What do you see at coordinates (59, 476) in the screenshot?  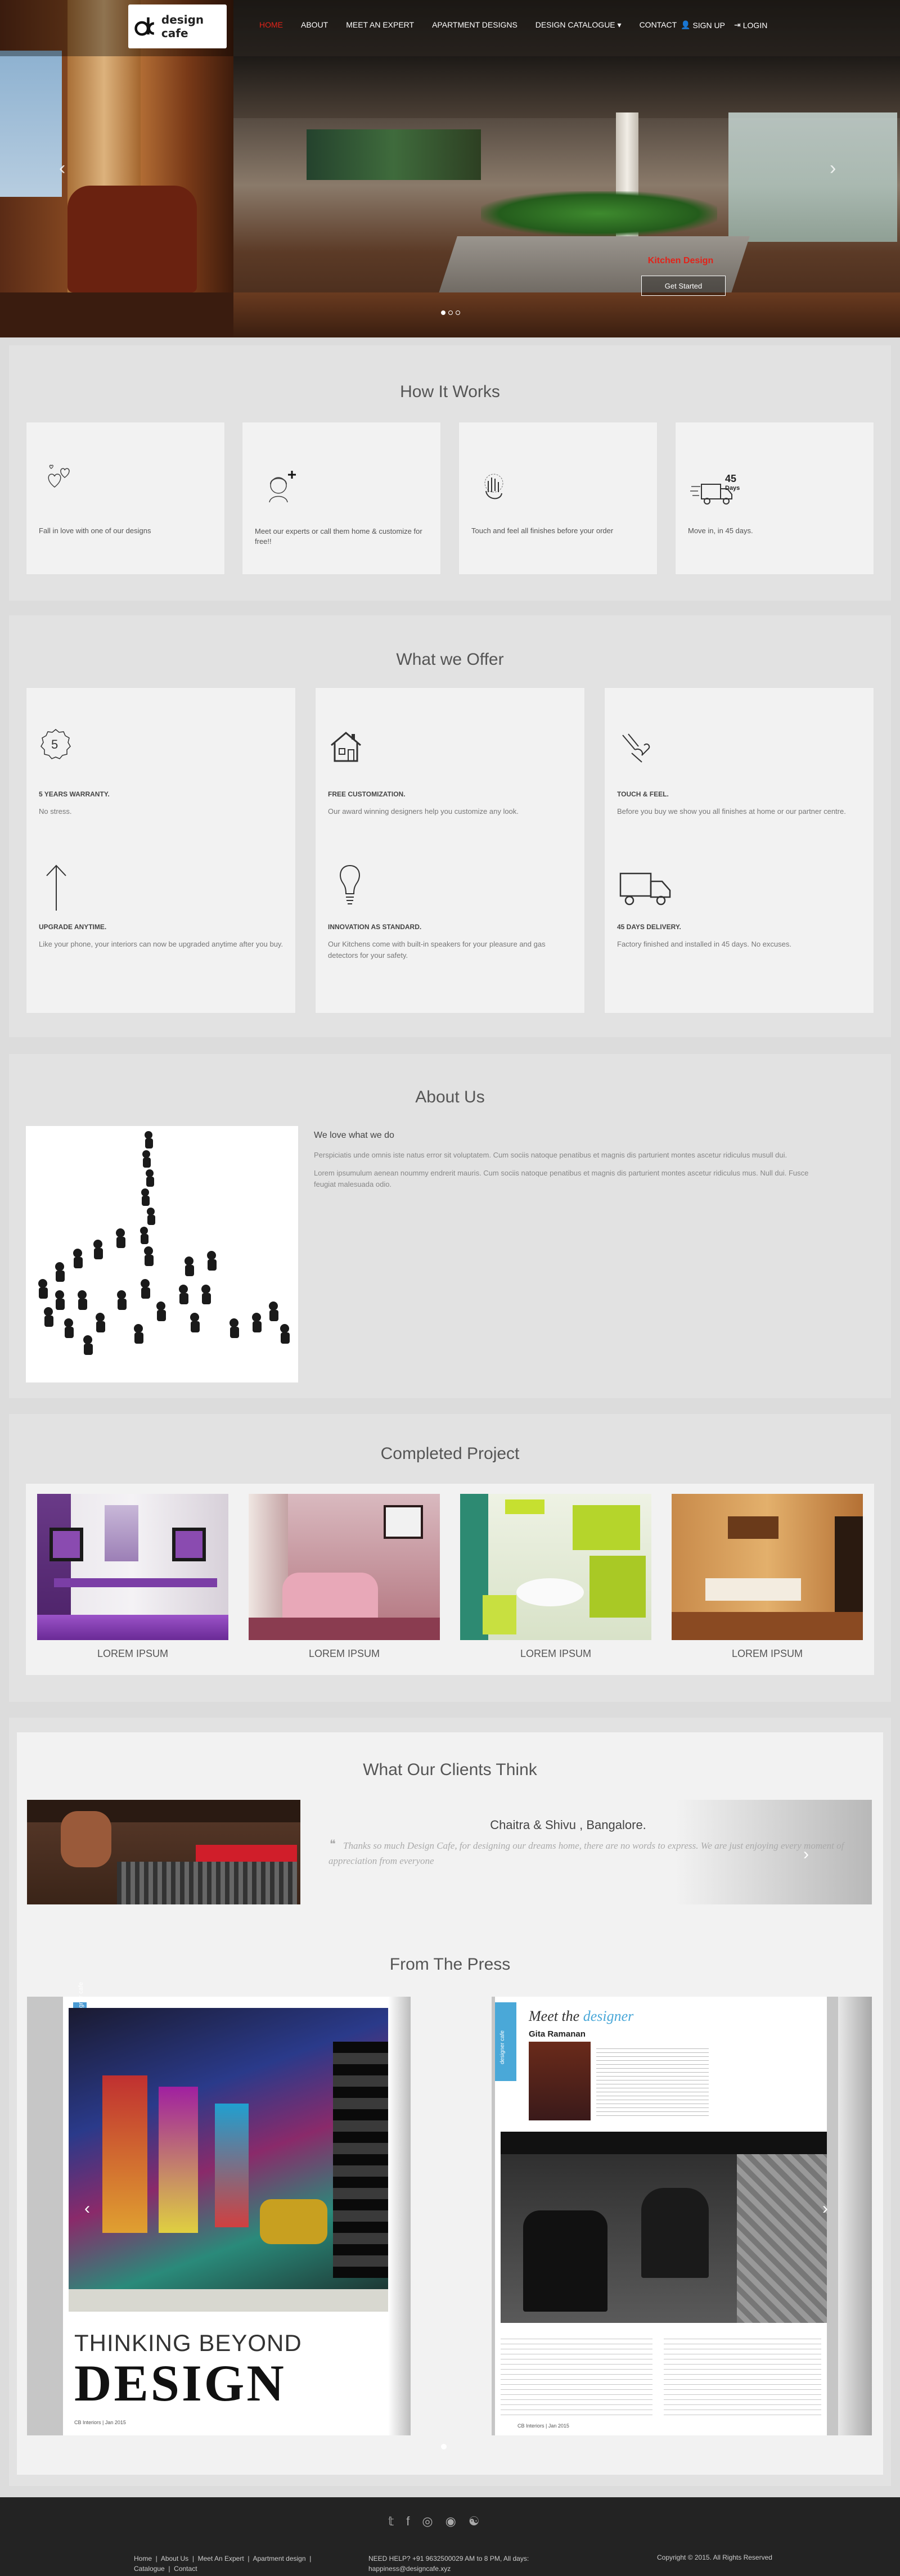 I see `hearts-icon` at bounding box center [59, 476].